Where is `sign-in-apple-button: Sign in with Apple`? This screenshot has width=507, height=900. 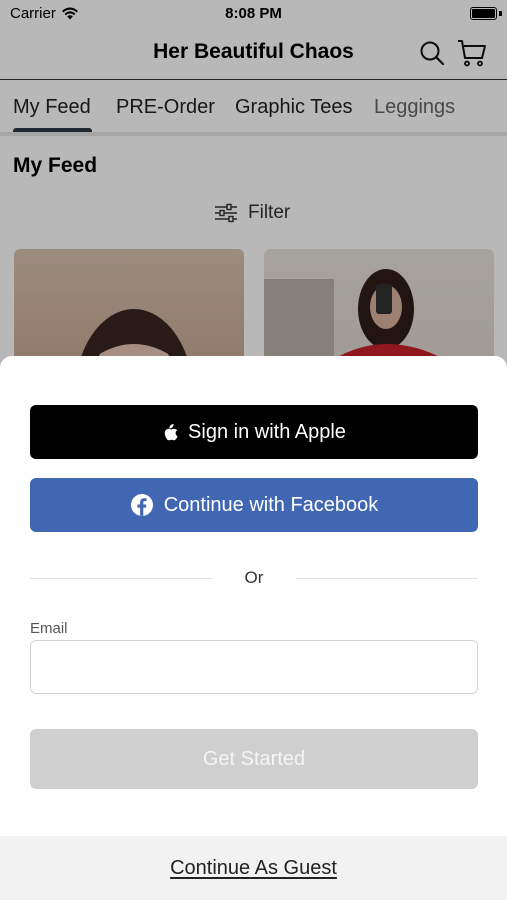 sign-in-apple-button: Sign in with Apple is located at coordinates (254, 432).